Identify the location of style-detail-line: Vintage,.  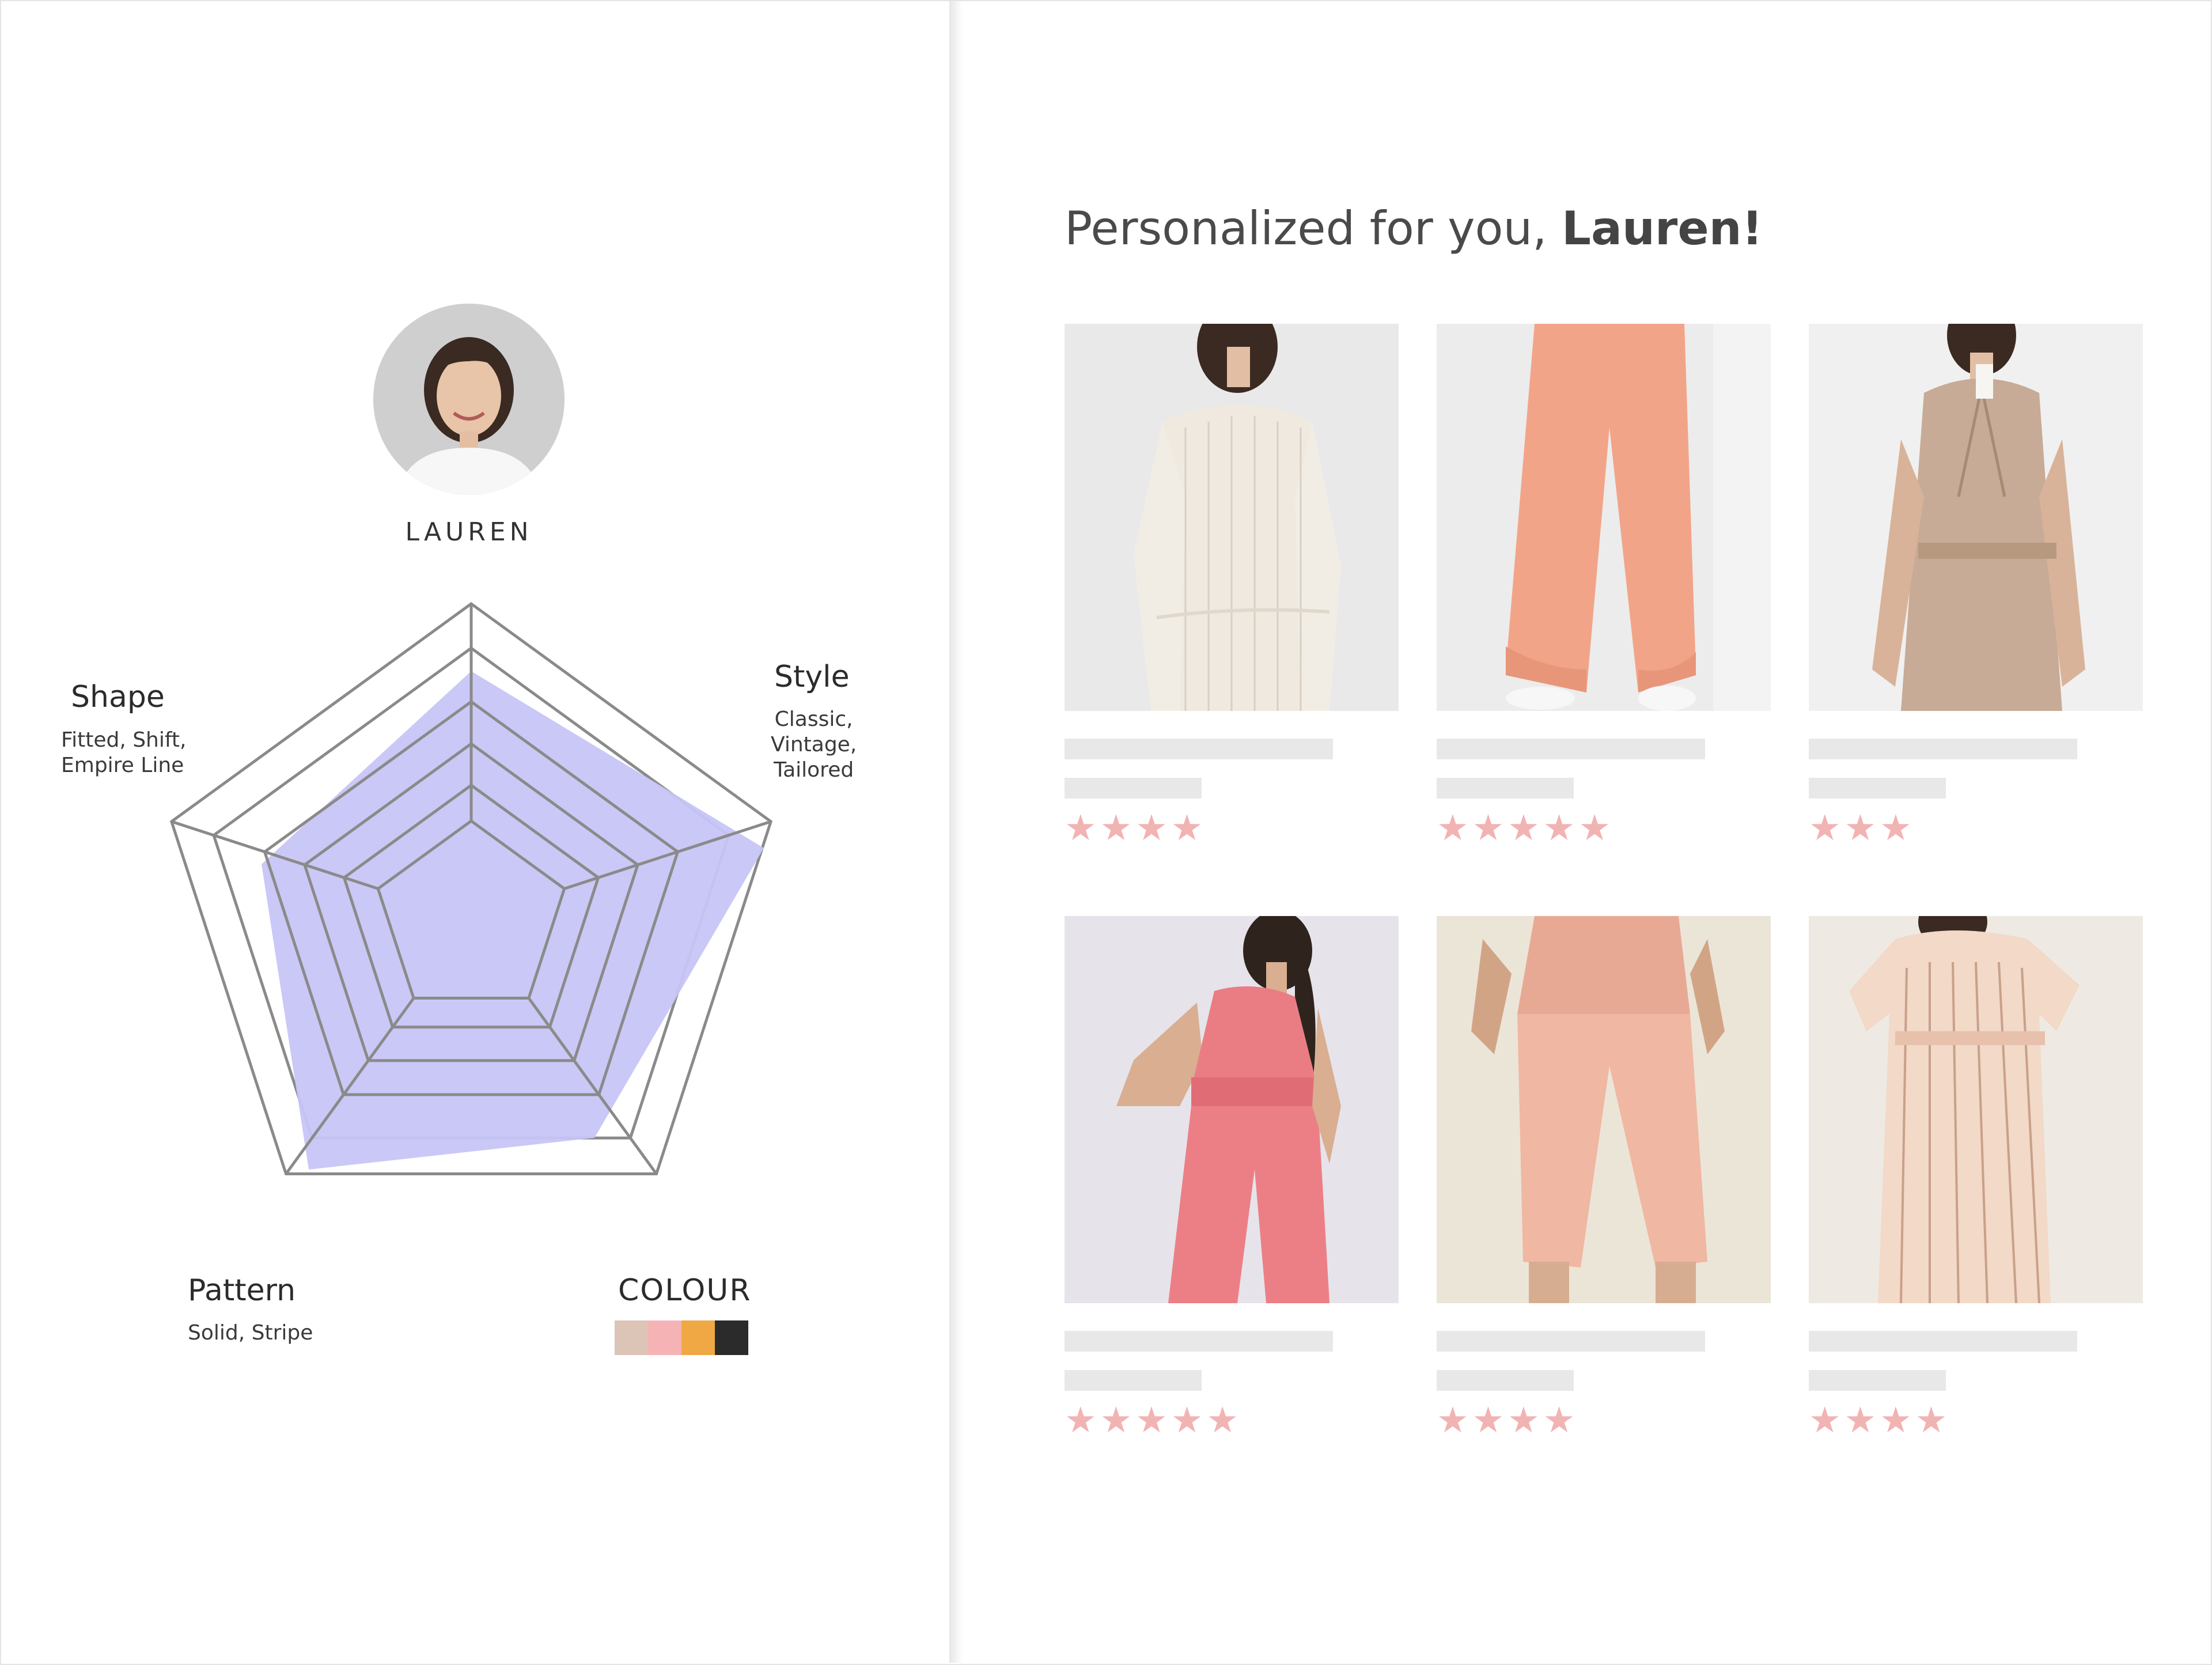
(814, 744).